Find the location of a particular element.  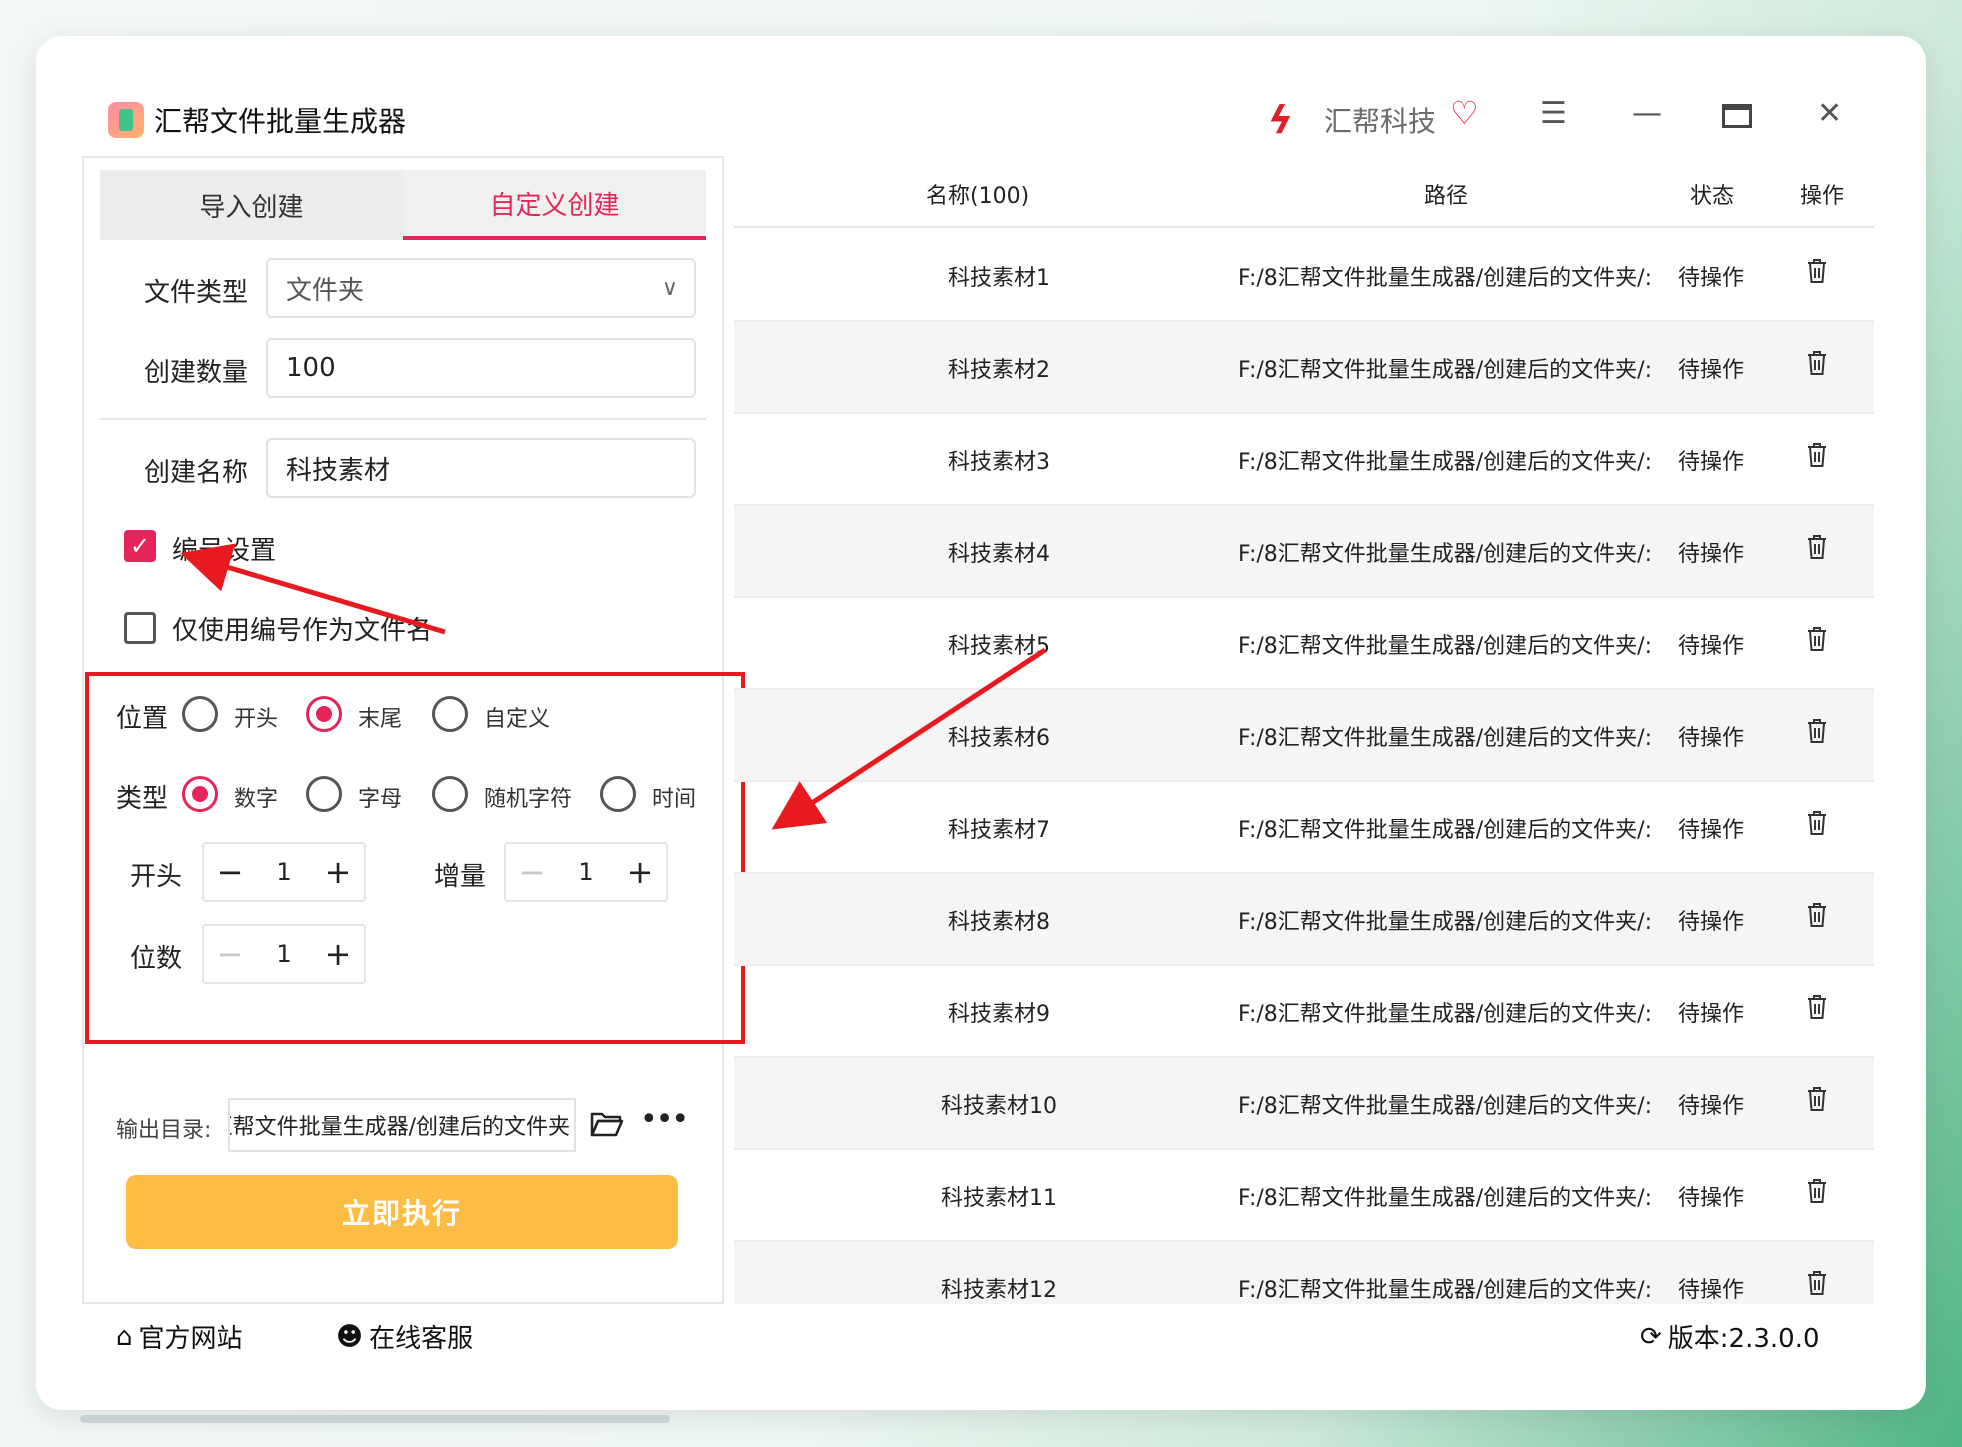

folder-open-icon is located at coordinates (607, 1124).